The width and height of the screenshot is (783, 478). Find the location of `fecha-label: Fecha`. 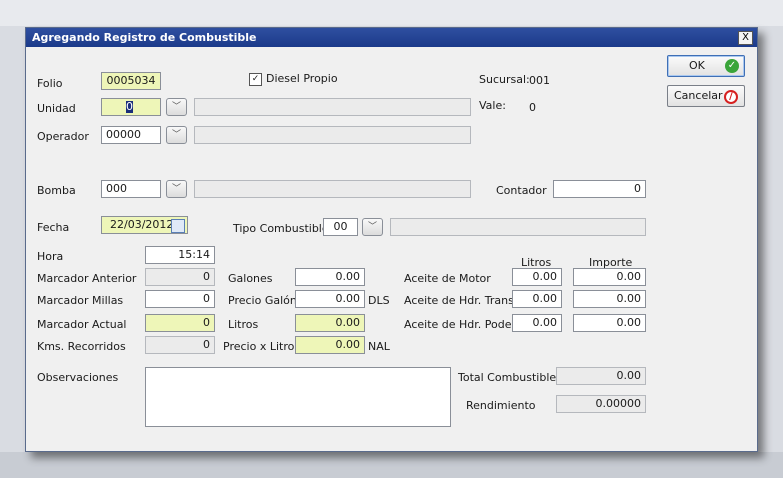

fecha-label: Fecha is located at coordinates (53, 227).